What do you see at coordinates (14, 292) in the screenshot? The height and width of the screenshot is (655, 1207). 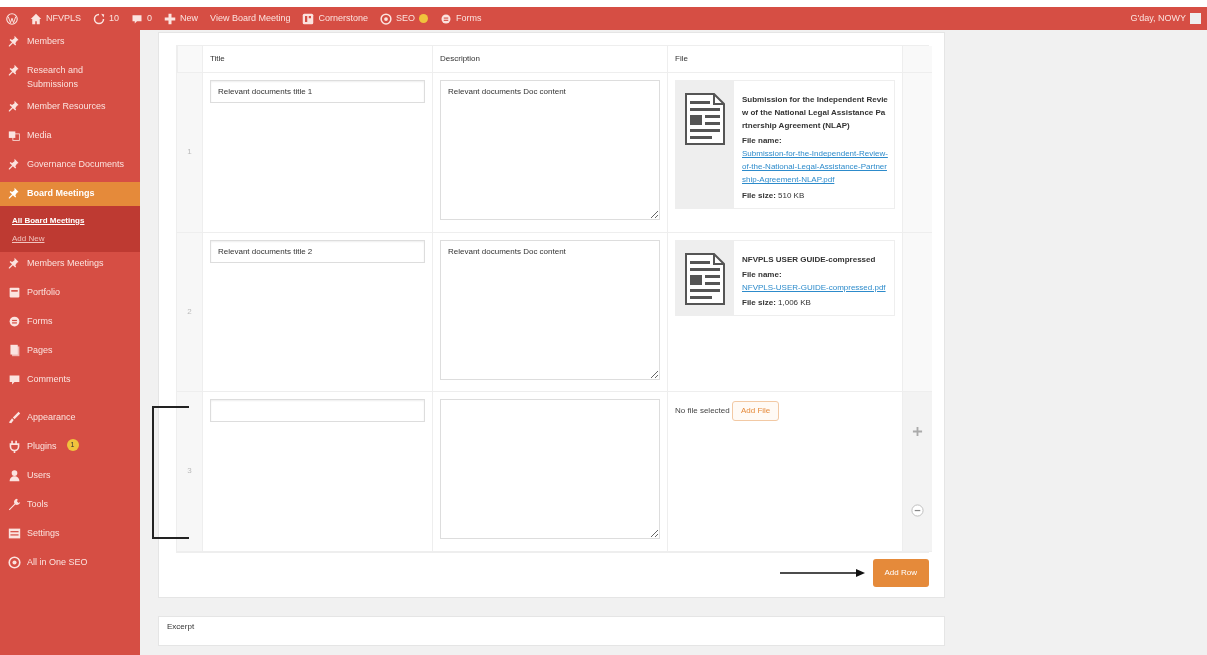 I see `portfolio-icon` at bounding box center [14, 292].